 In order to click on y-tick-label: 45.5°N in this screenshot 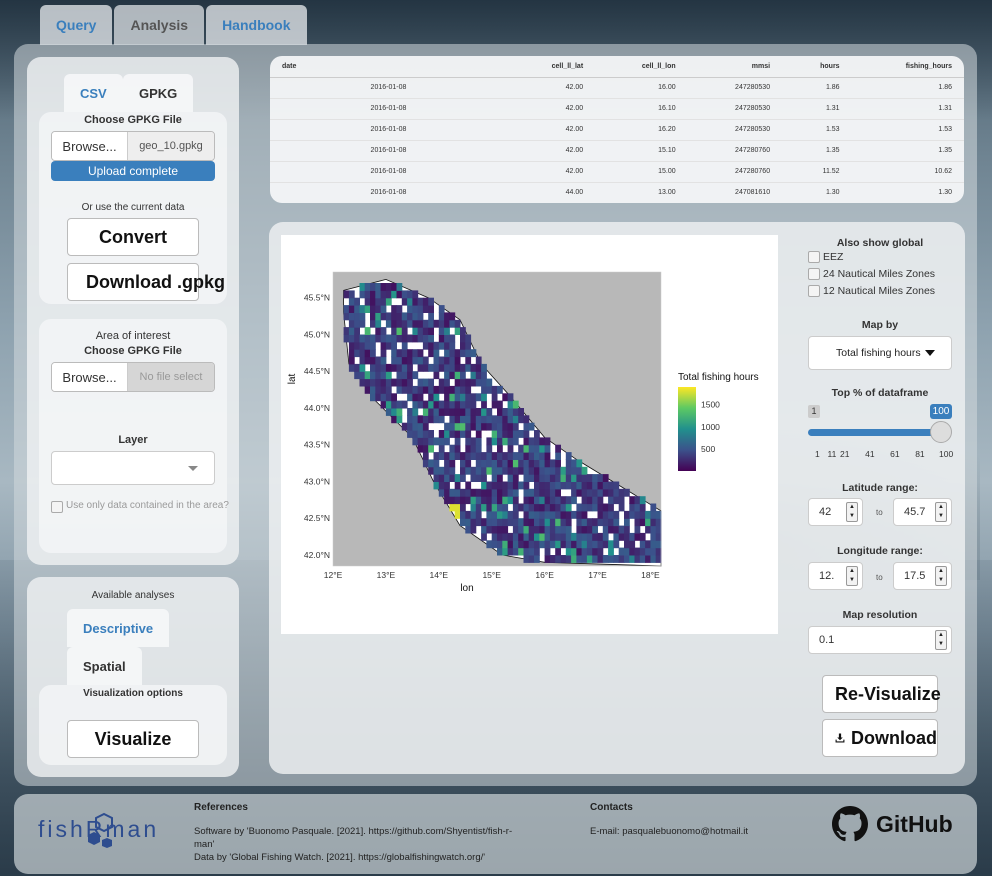, I will do `click(317, 298)`.